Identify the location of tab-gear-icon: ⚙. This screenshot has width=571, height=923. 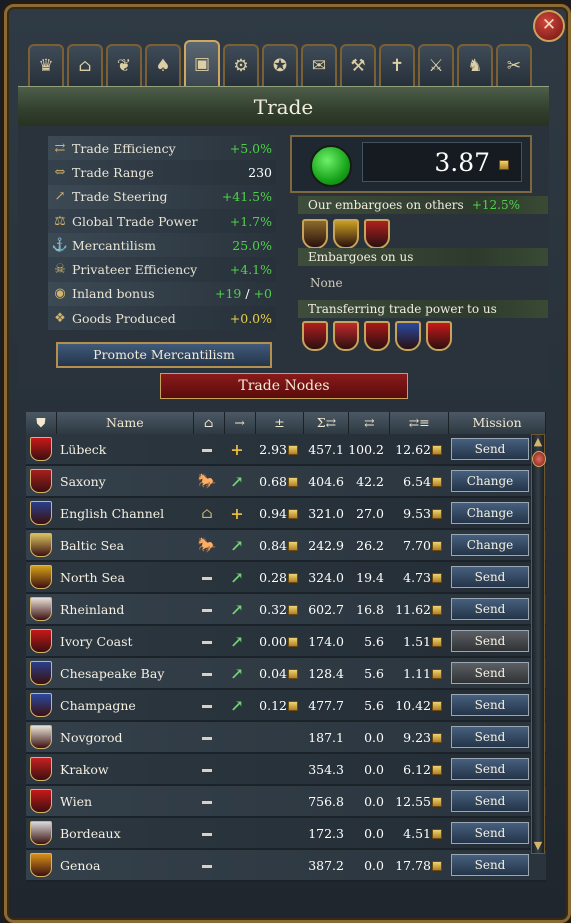
(241, 65).